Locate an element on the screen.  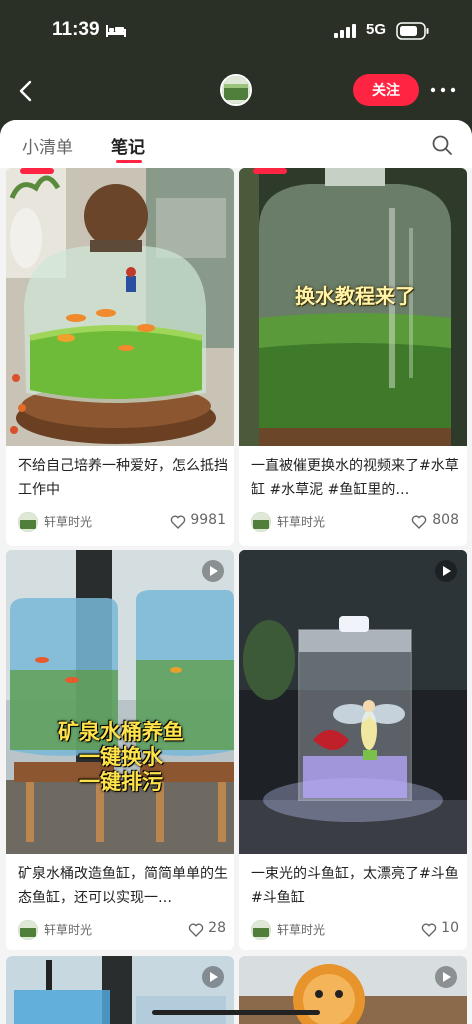
note-meta: 轩草时光 10 is located at coordinates (355, 930).